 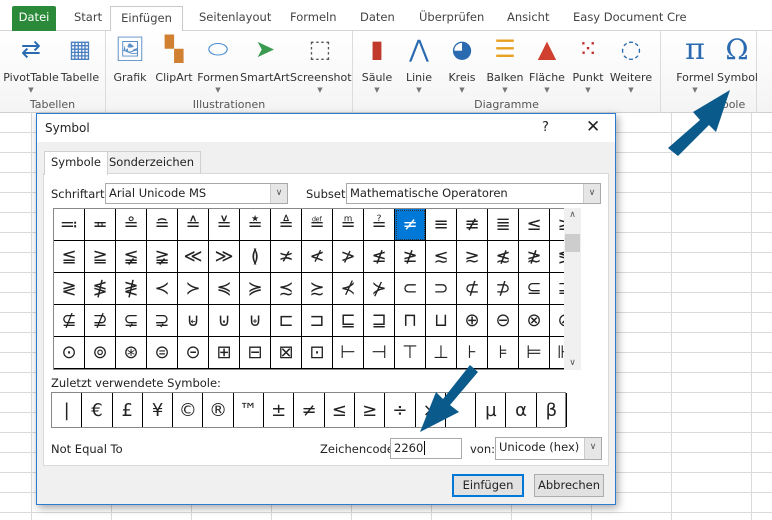 I want to click on arrow-to-character-code, so click(x=449, y=398).